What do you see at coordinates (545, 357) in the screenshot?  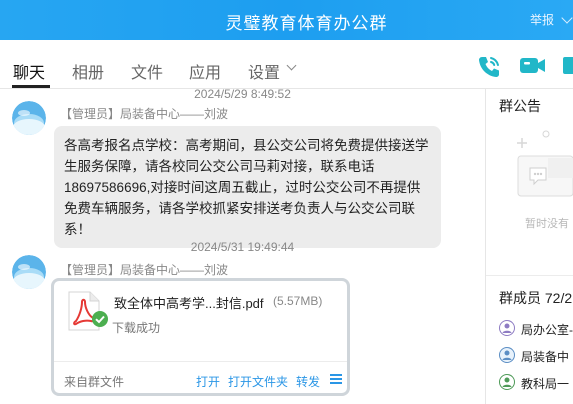 I see `member-name: 局装备中` at bounding box center [545, 357].